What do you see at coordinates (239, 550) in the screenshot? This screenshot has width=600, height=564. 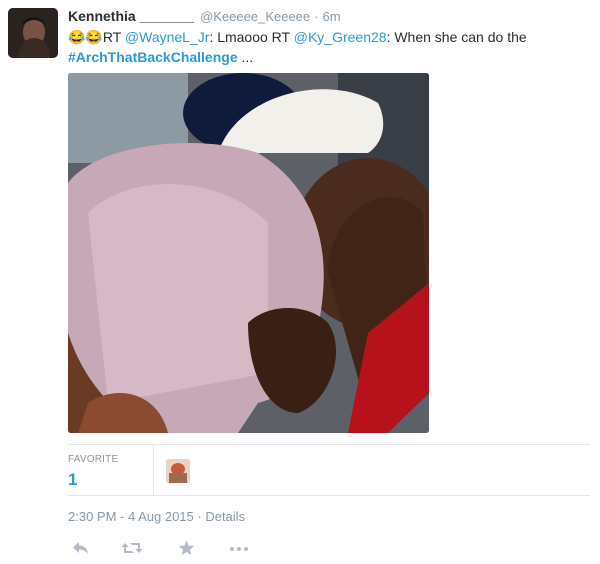 I see `more-icon` at bounding box center [239, 550].